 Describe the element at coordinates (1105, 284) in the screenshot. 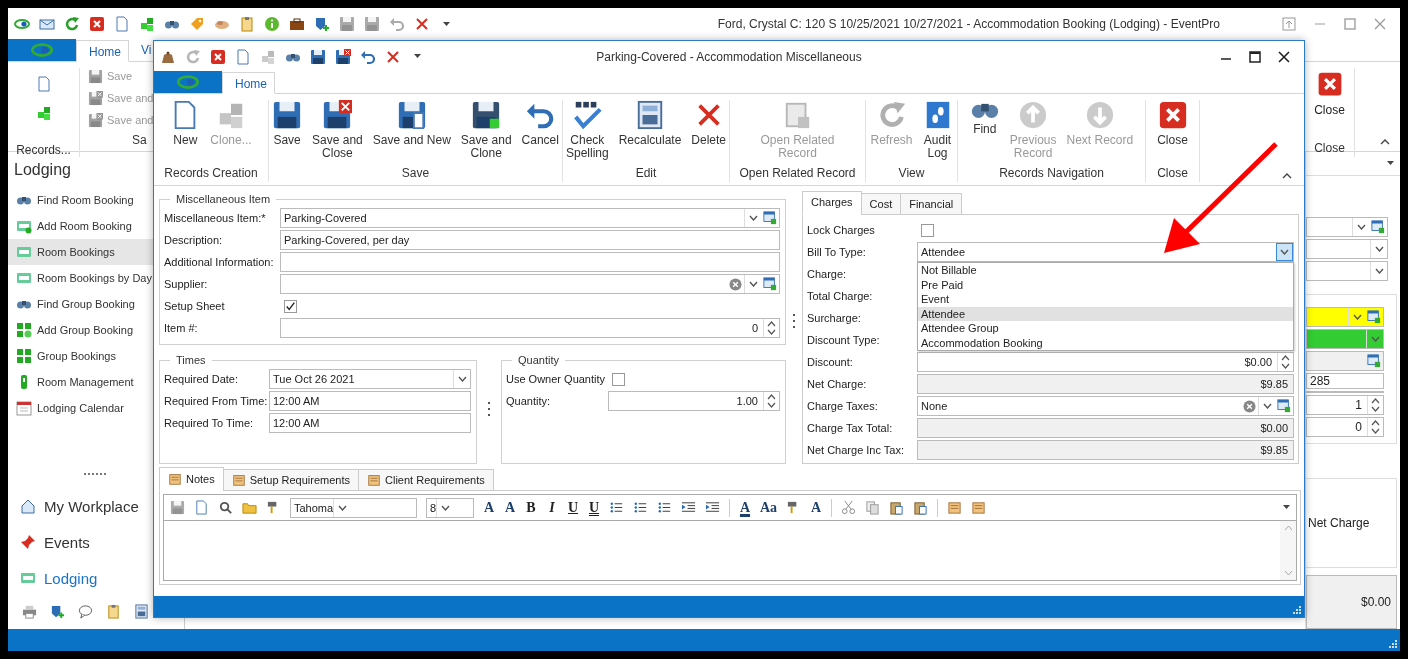

I see `dropdown-option: Pre Paid` at that location.